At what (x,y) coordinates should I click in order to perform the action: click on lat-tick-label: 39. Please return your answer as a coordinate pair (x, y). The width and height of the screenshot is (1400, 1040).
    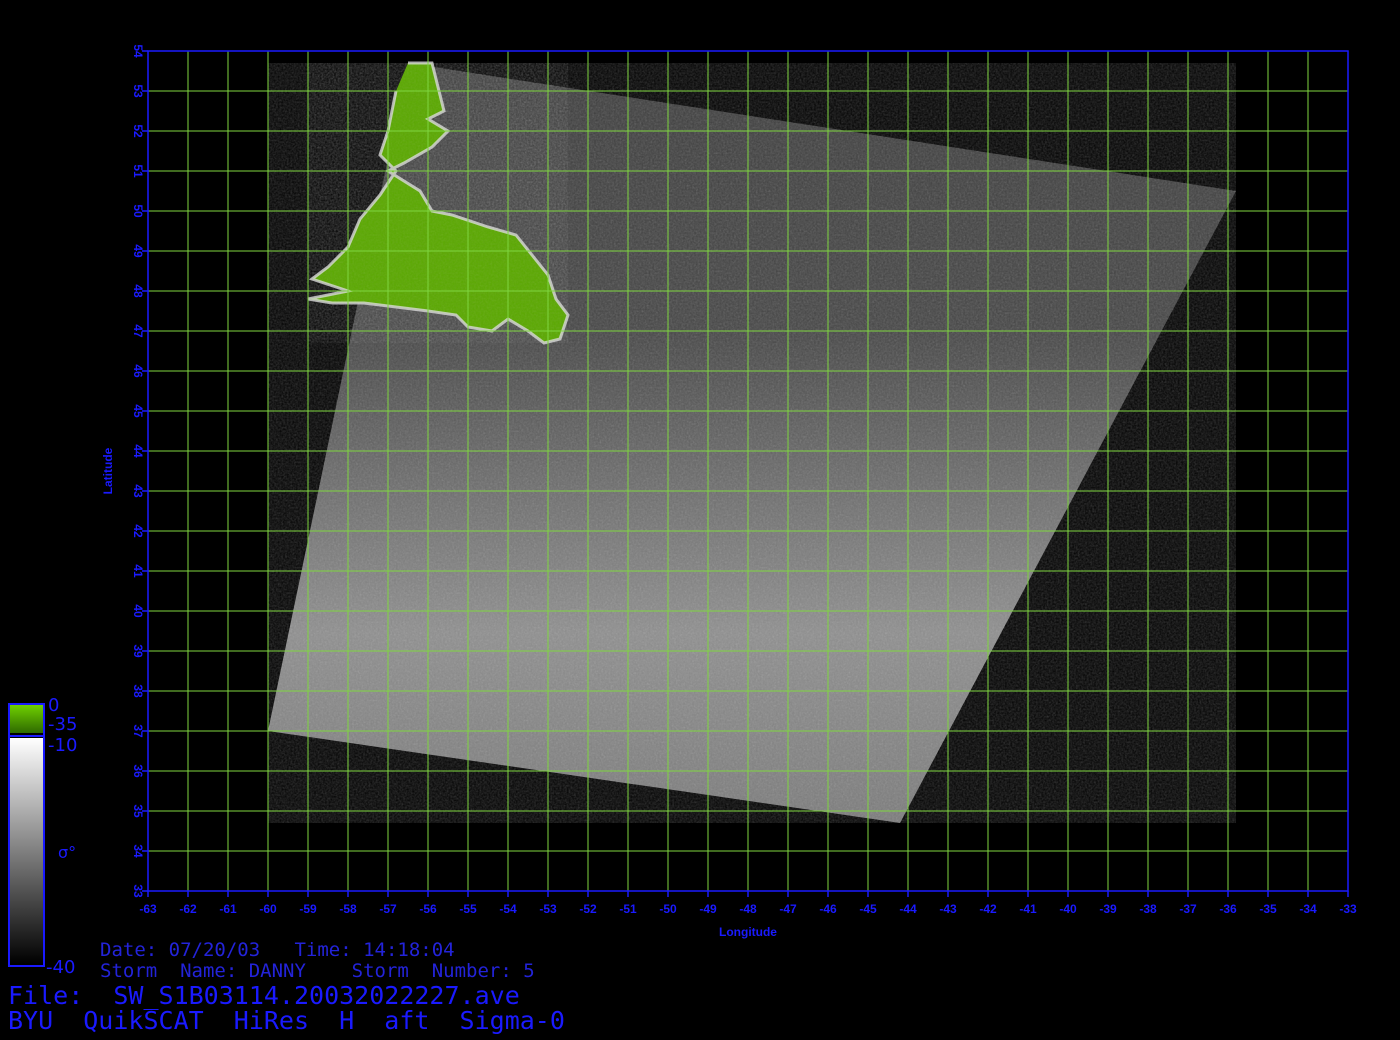
    Looking at the image, I should click on (138, 651).